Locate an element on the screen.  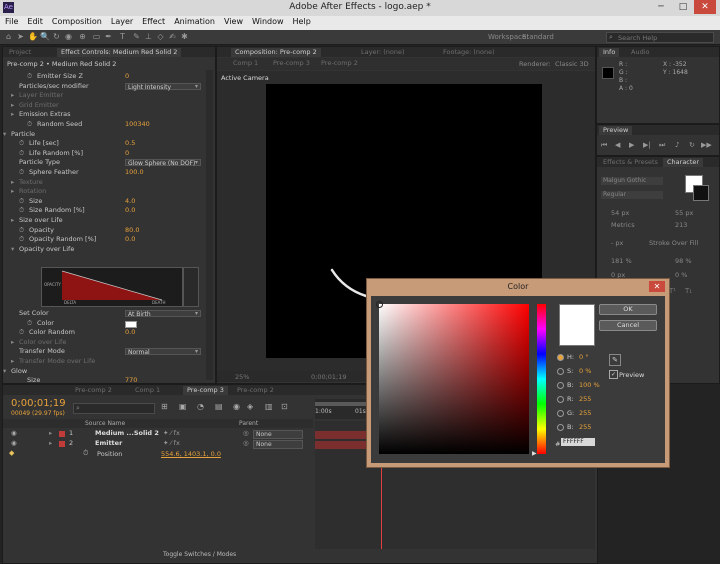
menu-composition: Composition is located at coordinates (76, 21).